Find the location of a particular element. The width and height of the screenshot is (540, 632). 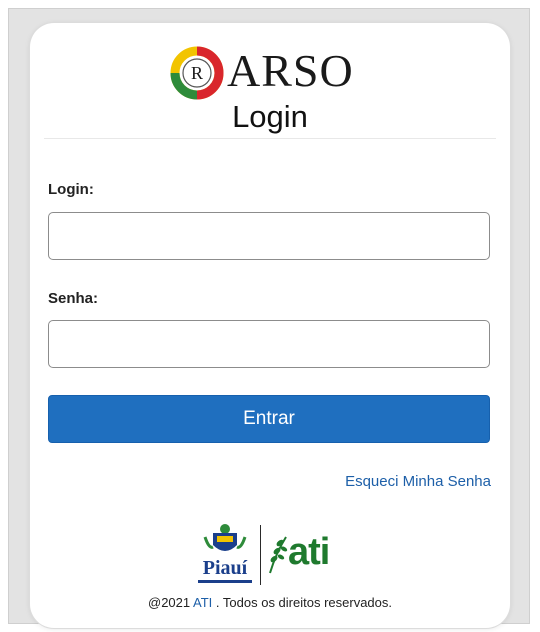

arso-emblem-icon: R is located at coordinates (197, 73).